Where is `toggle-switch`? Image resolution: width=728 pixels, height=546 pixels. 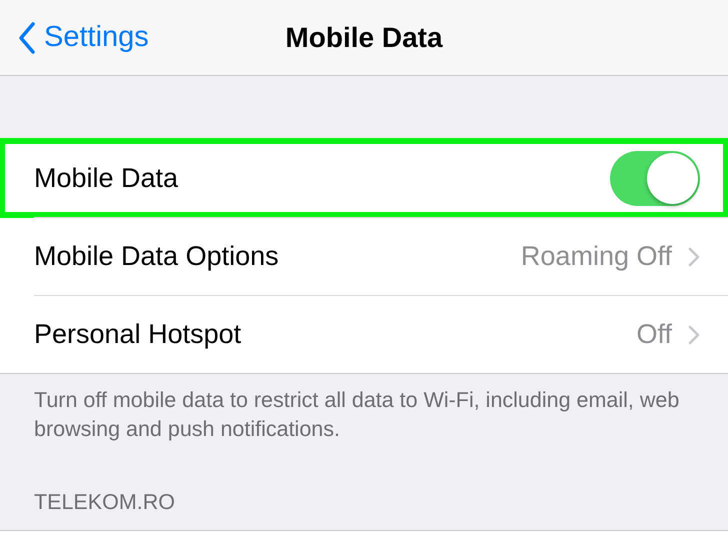
toggle-switch is located at coordinates (655, 178).